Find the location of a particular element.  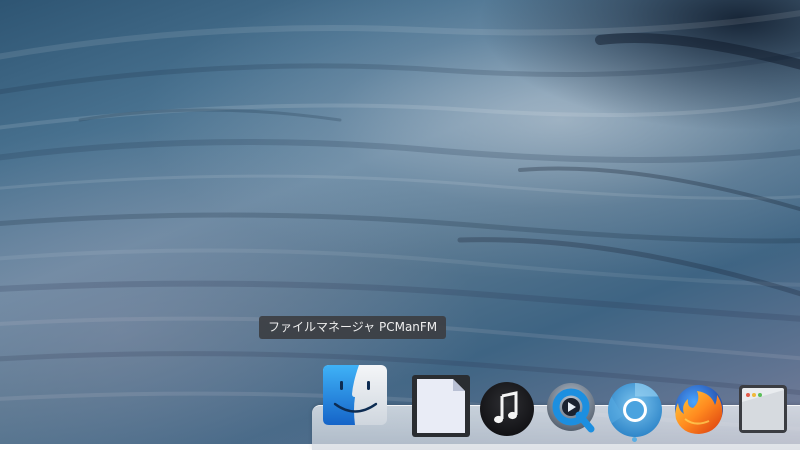

quicktime-icon is located at coordinates (572, 409).